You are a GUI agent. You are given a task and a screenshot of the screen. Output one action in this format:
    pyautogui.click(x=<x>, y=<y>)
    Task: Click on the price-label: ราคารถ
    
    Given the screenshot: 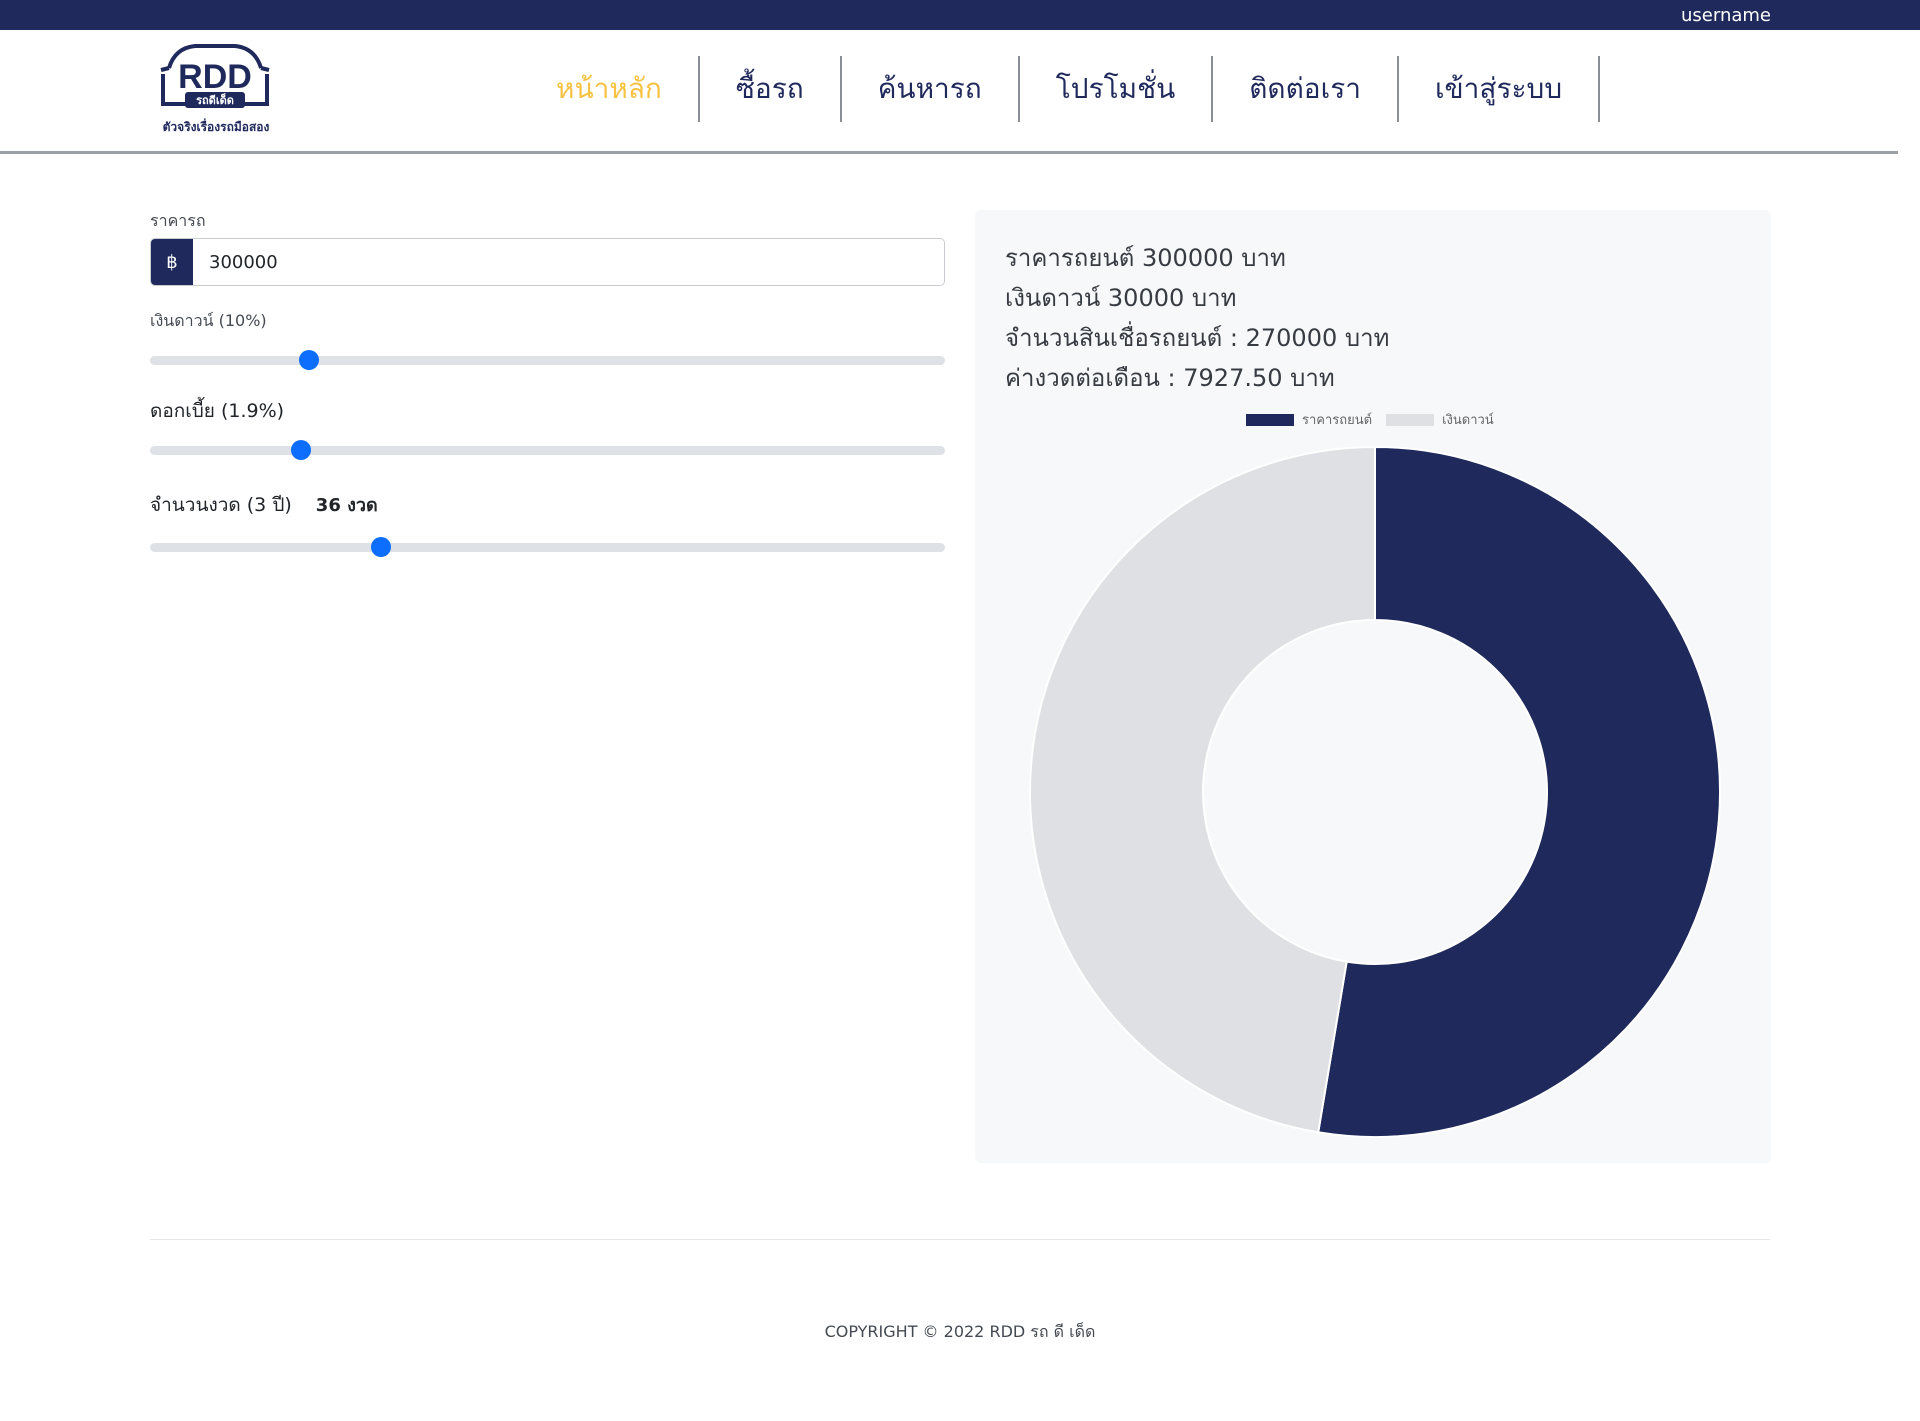 What is the action you would take?
    pyautogui.click(x=178, y=220)
    